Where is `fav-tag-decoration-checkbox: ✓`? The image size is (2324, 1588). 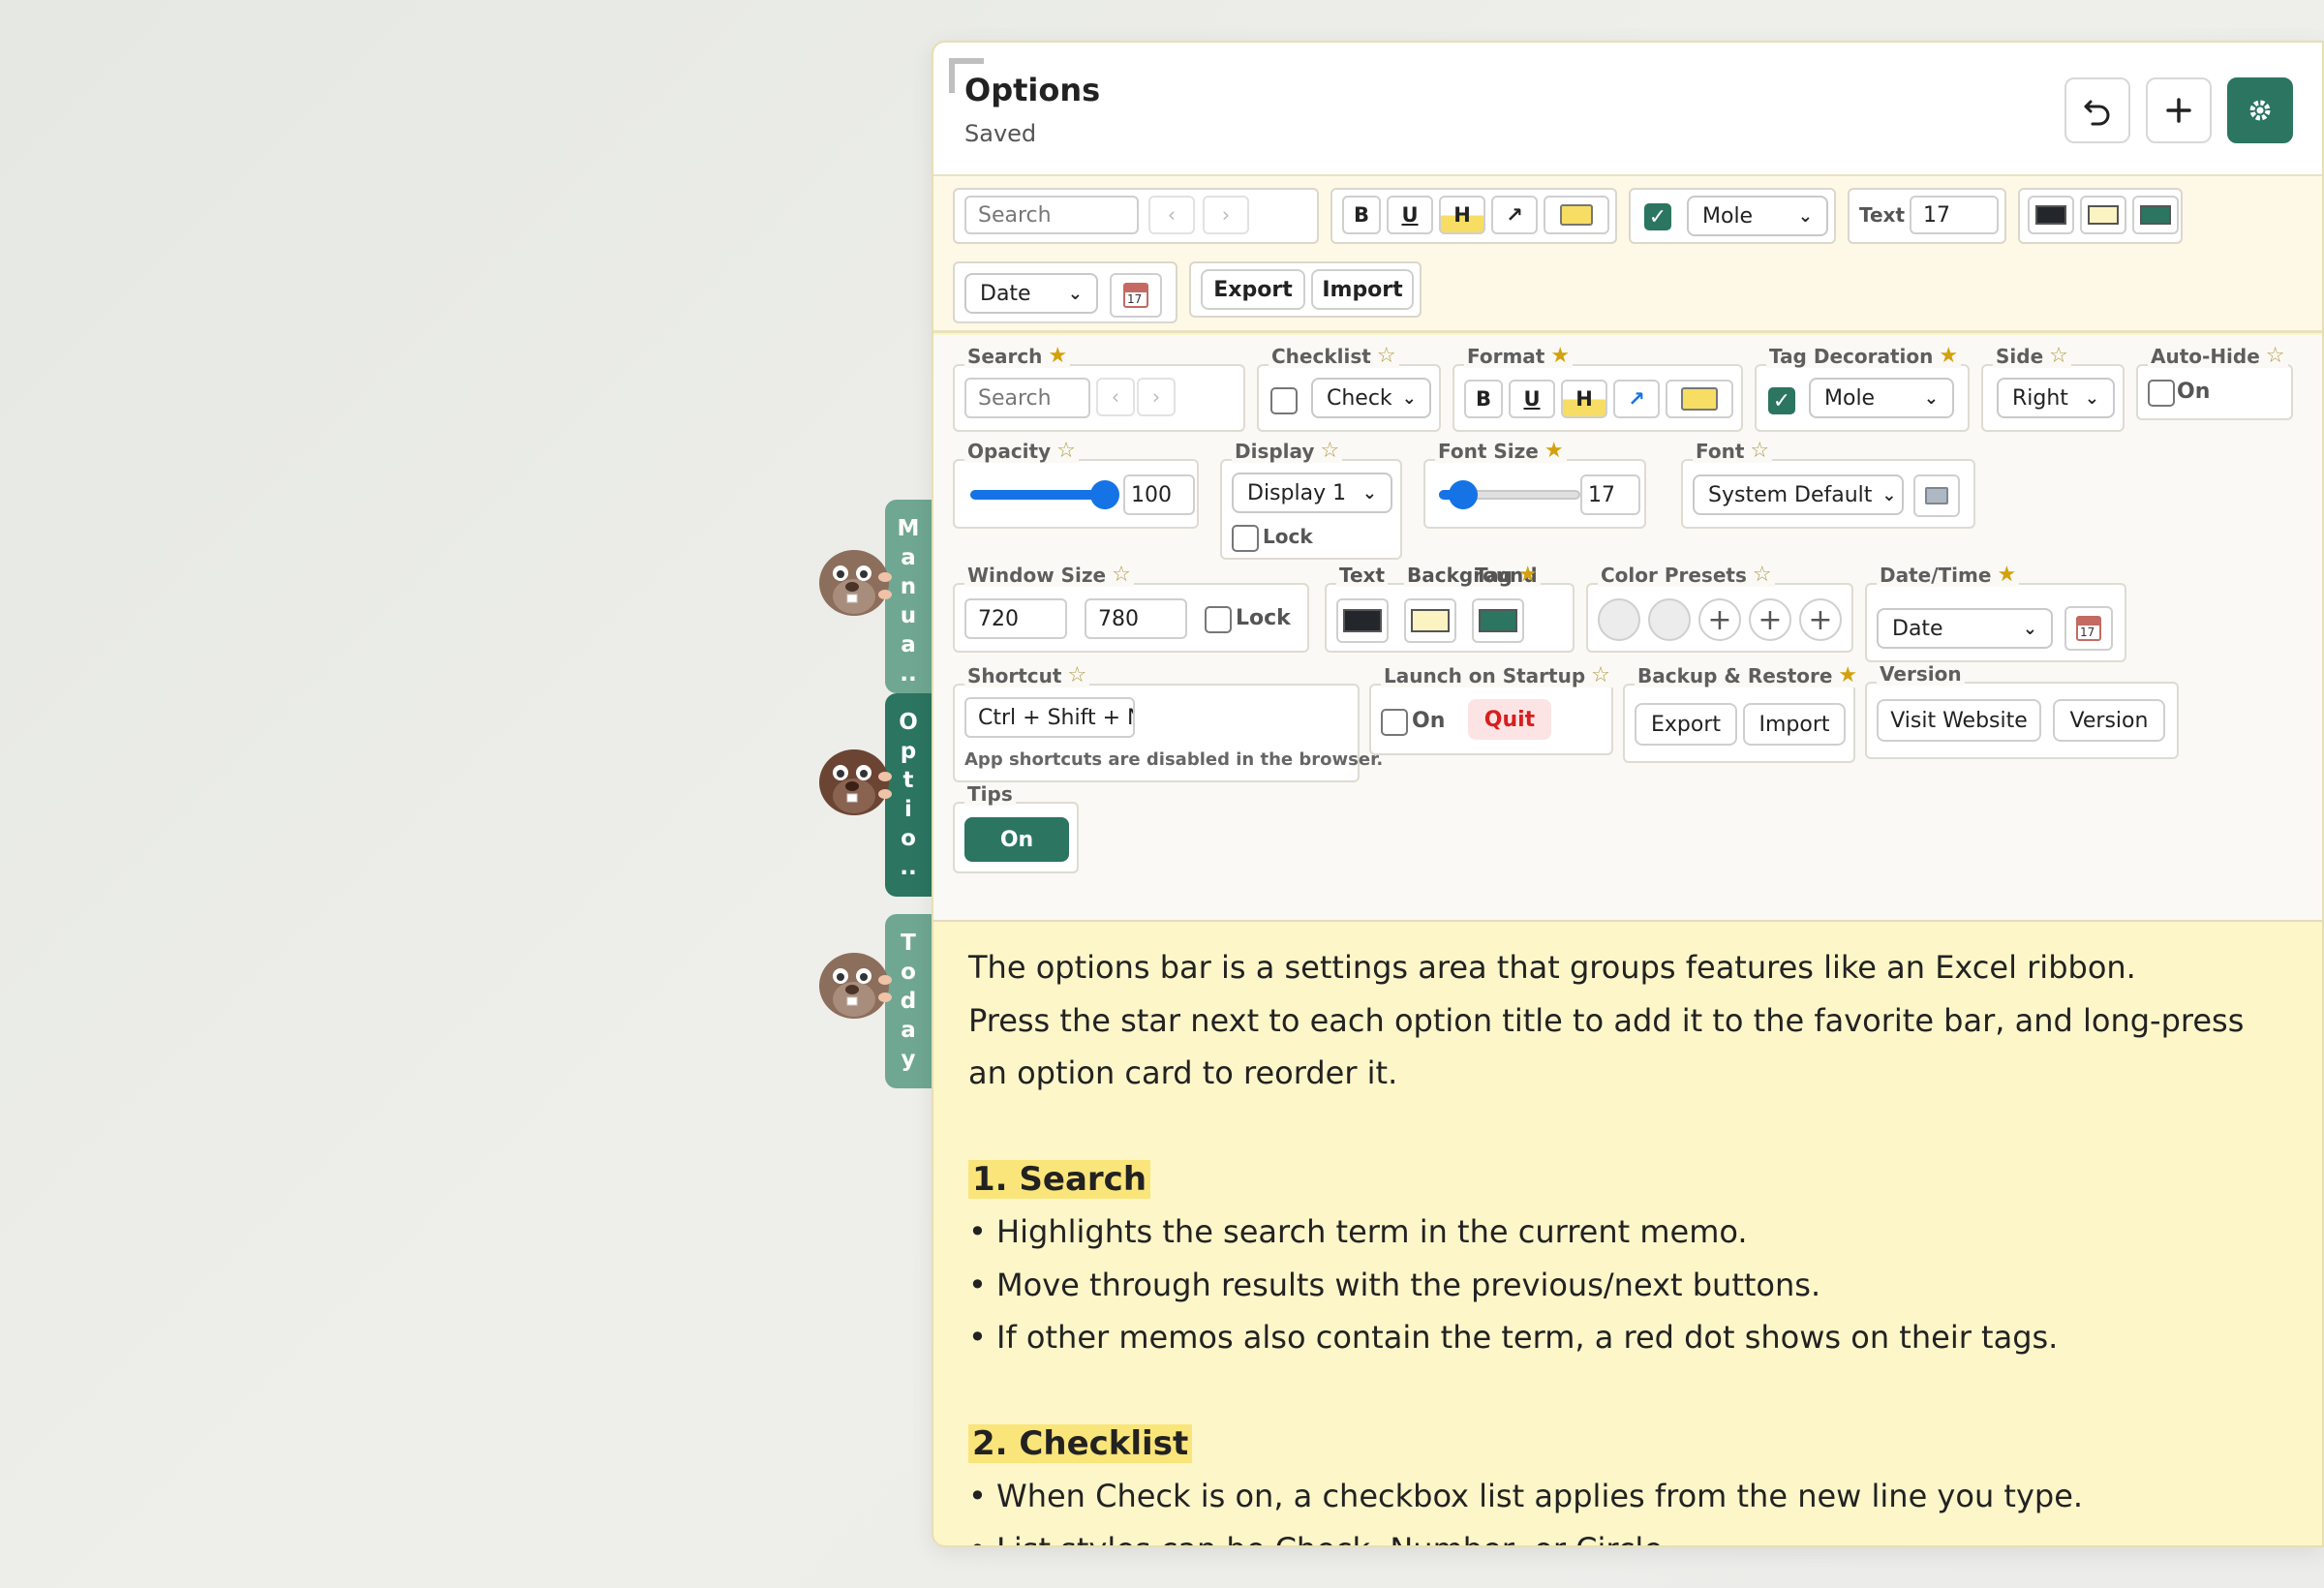
fav-tag-decoration-checkbox: ✓ is located at coordinates (1658, 216).